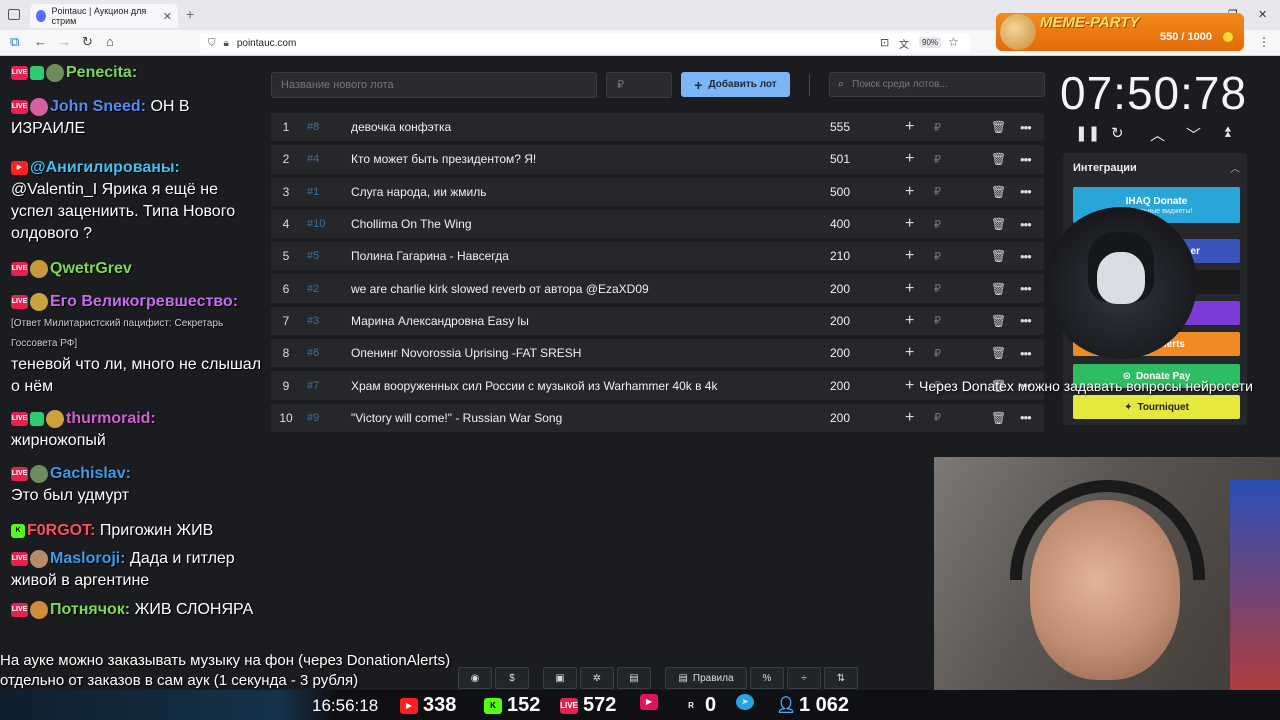 The width and height of the screenshot is (1280, 720). I want to click on search-box: ⌕, so click(937, 84).